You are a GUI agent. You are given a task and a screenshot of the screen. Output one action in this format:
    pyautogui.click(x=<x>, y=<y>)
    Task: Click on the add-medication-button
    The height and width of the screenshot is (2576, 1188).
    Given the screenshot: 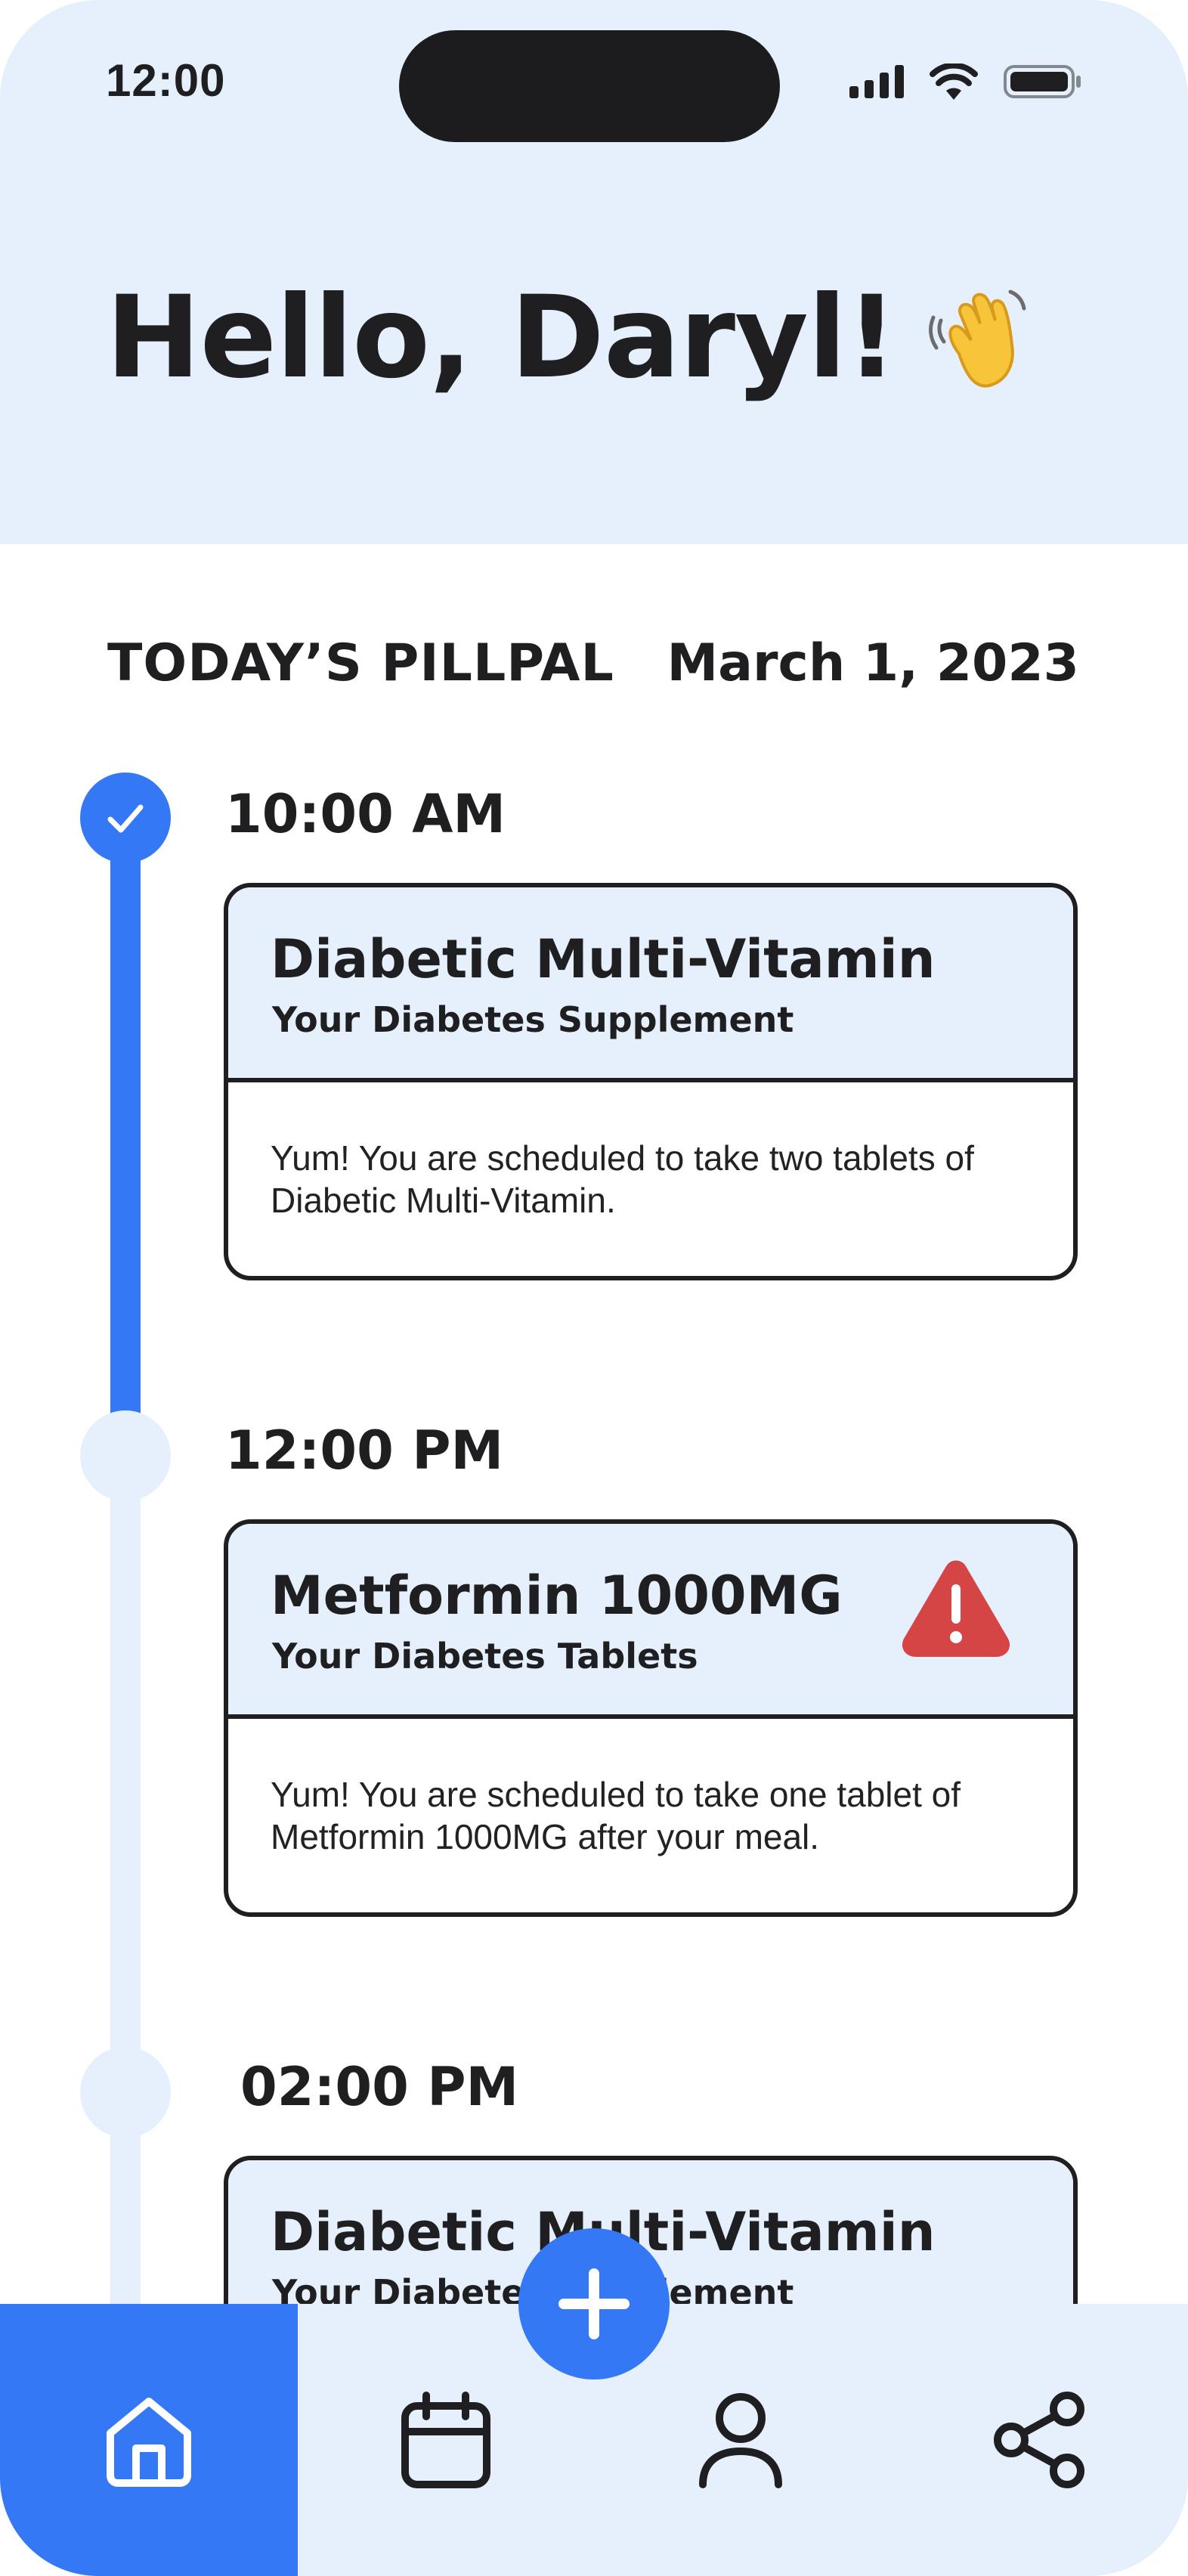 What is the action you would take?
    pyautogui.click(x=594, y=2303)
    